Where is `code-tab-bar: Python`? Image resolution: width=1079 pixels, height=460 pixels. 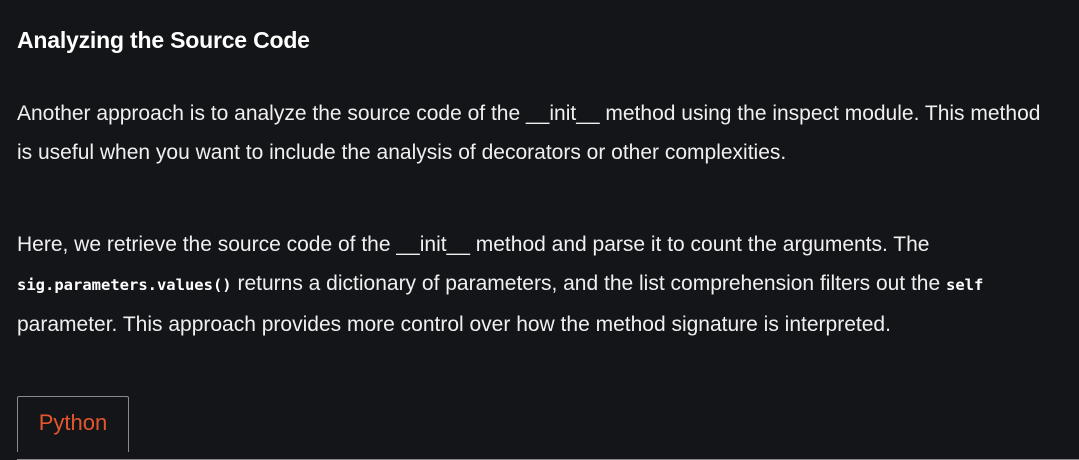 code-tab-bar: Python is located at coordinates (548, 428).